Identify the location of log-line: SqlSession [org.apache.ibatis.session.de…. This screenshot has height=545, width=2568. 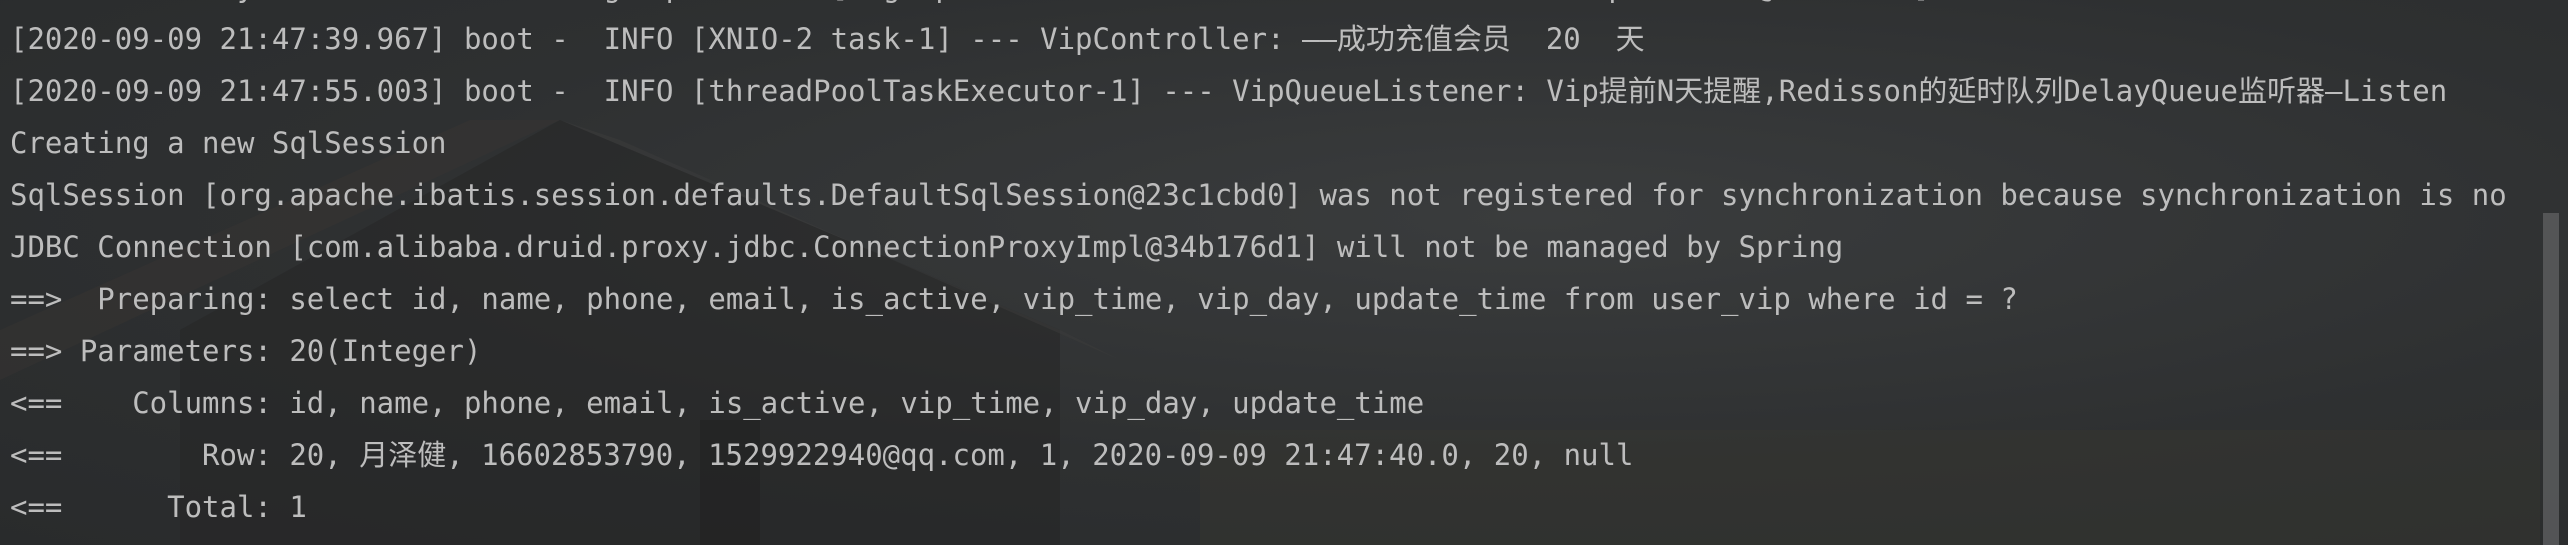
(1258, 195).